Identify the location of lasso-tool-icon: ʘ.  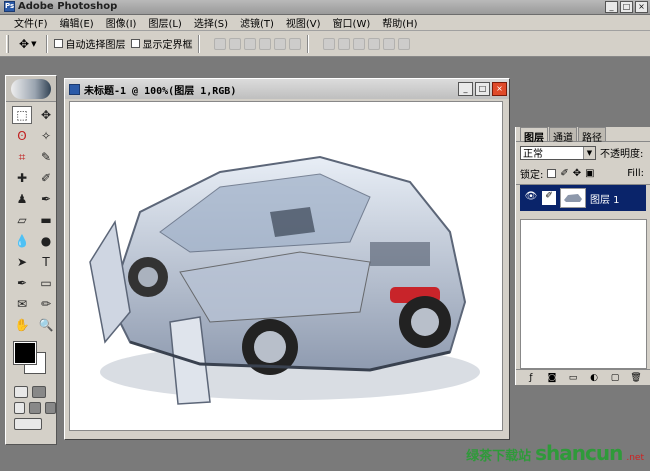
(22, 136).